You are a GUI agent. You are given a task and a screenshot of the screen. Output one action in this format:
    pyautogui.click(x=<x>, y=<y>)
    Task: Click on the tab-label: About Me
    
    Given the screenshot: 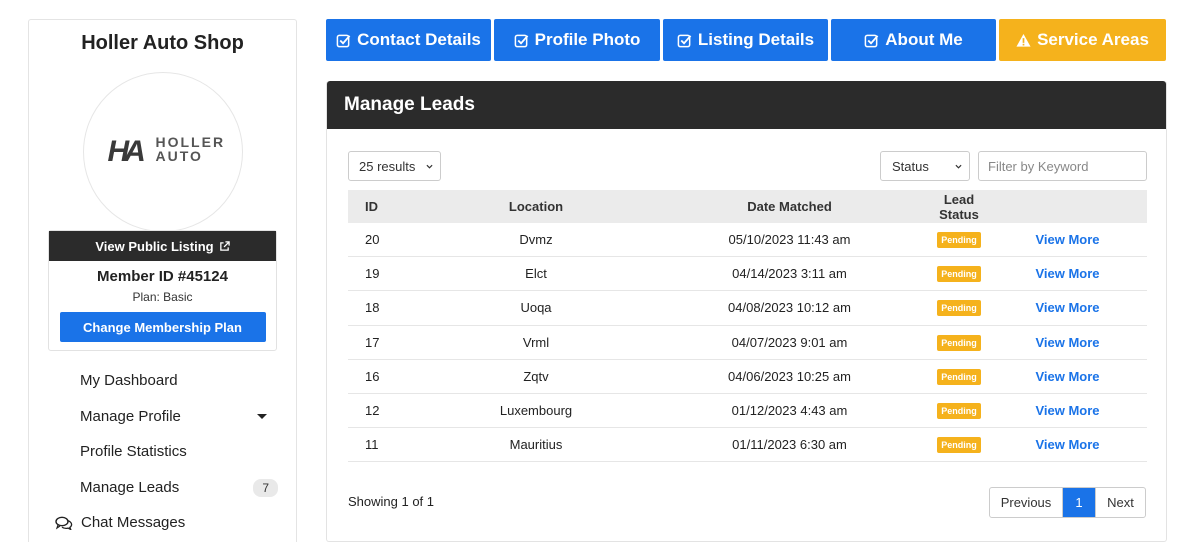 What is the action you would take?
    pyautogui.click(x=924, y=39)
    